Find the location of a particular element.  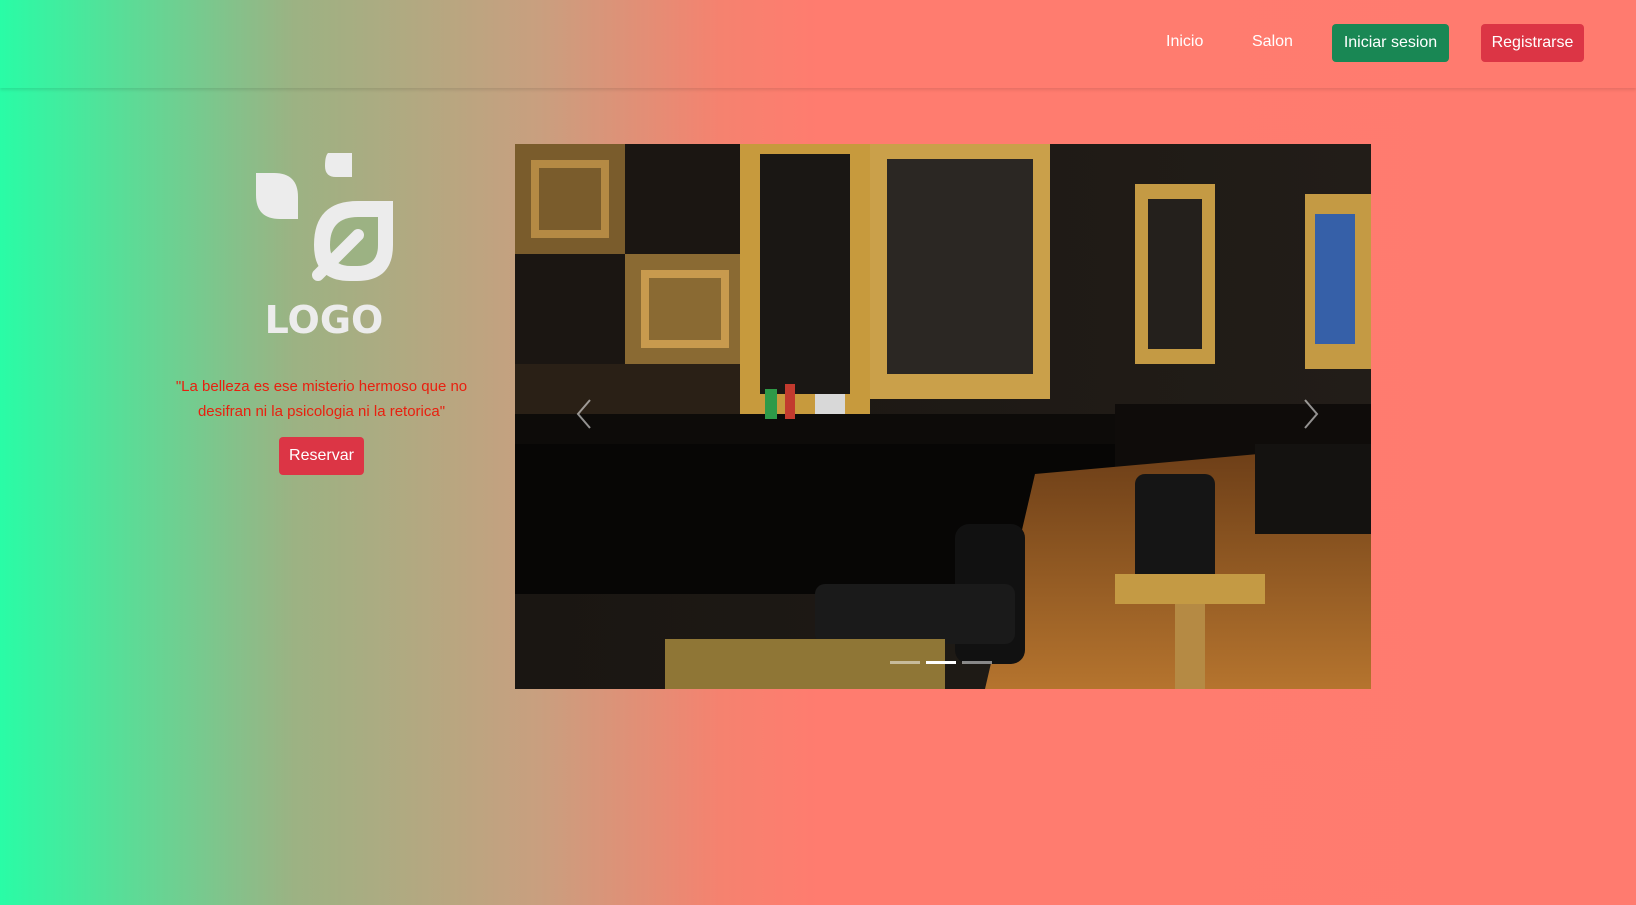

carousel-next-button is located at coordinates (1310, 414).